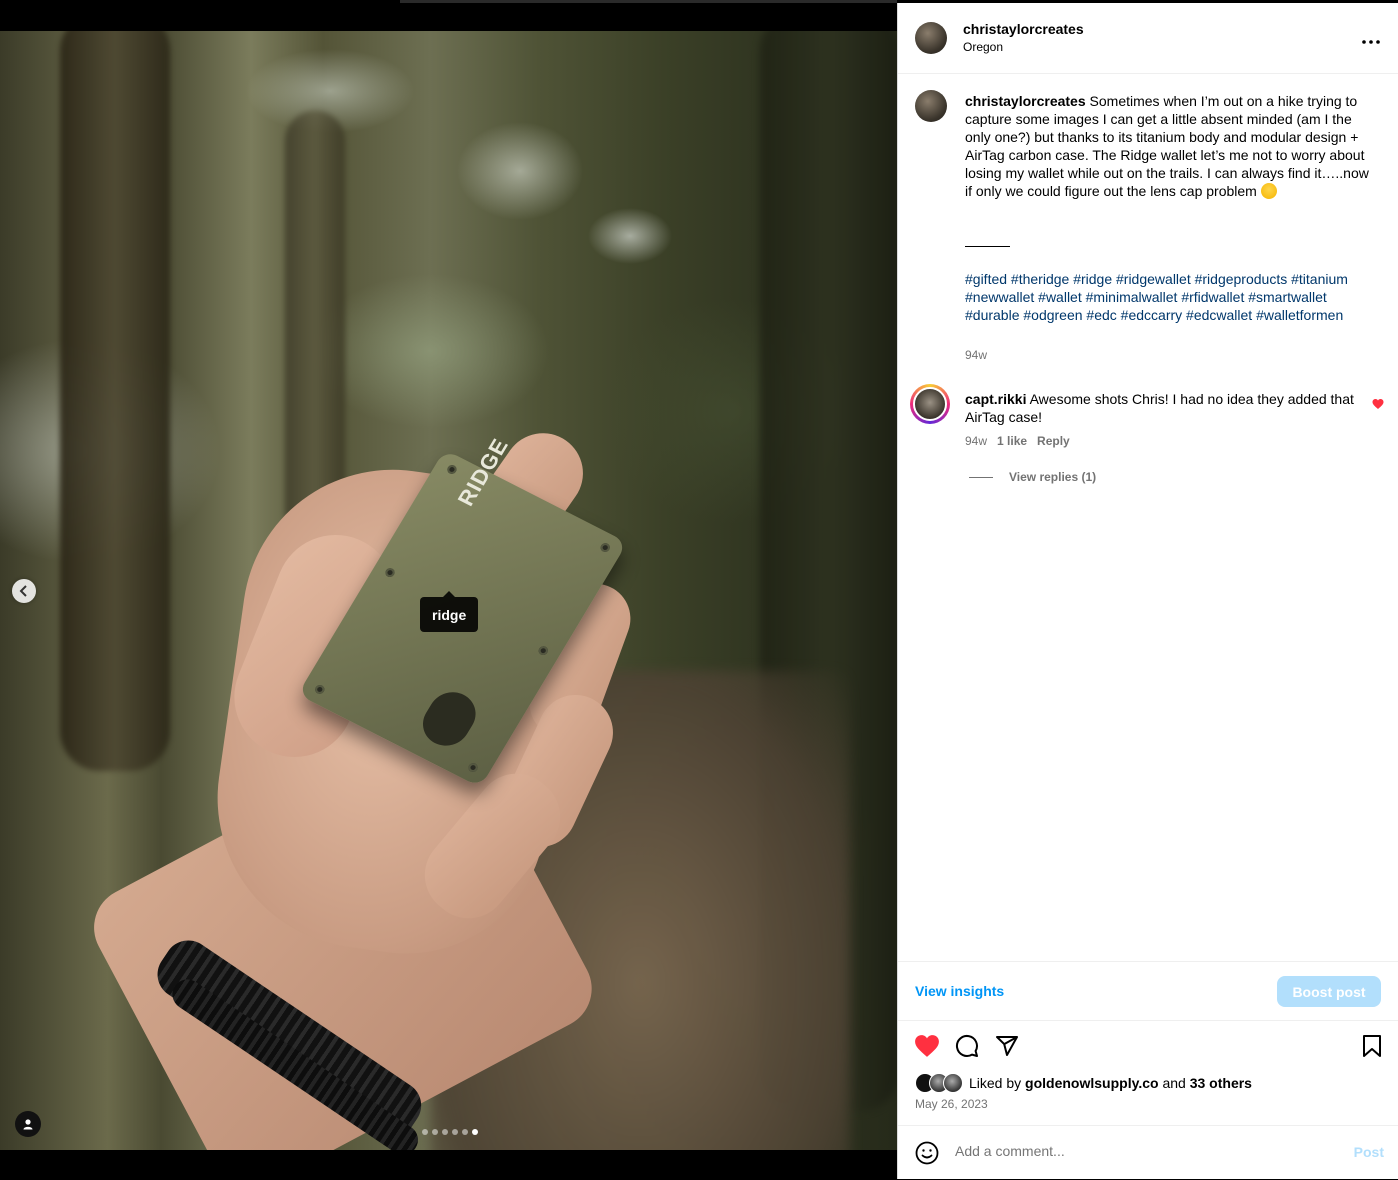 The width and height of the screenshot is (1398, 1180). Describe the element at coordinates (1053, 477) in the screenshot. I see `view-replies-label: View replies (1)` at that location.